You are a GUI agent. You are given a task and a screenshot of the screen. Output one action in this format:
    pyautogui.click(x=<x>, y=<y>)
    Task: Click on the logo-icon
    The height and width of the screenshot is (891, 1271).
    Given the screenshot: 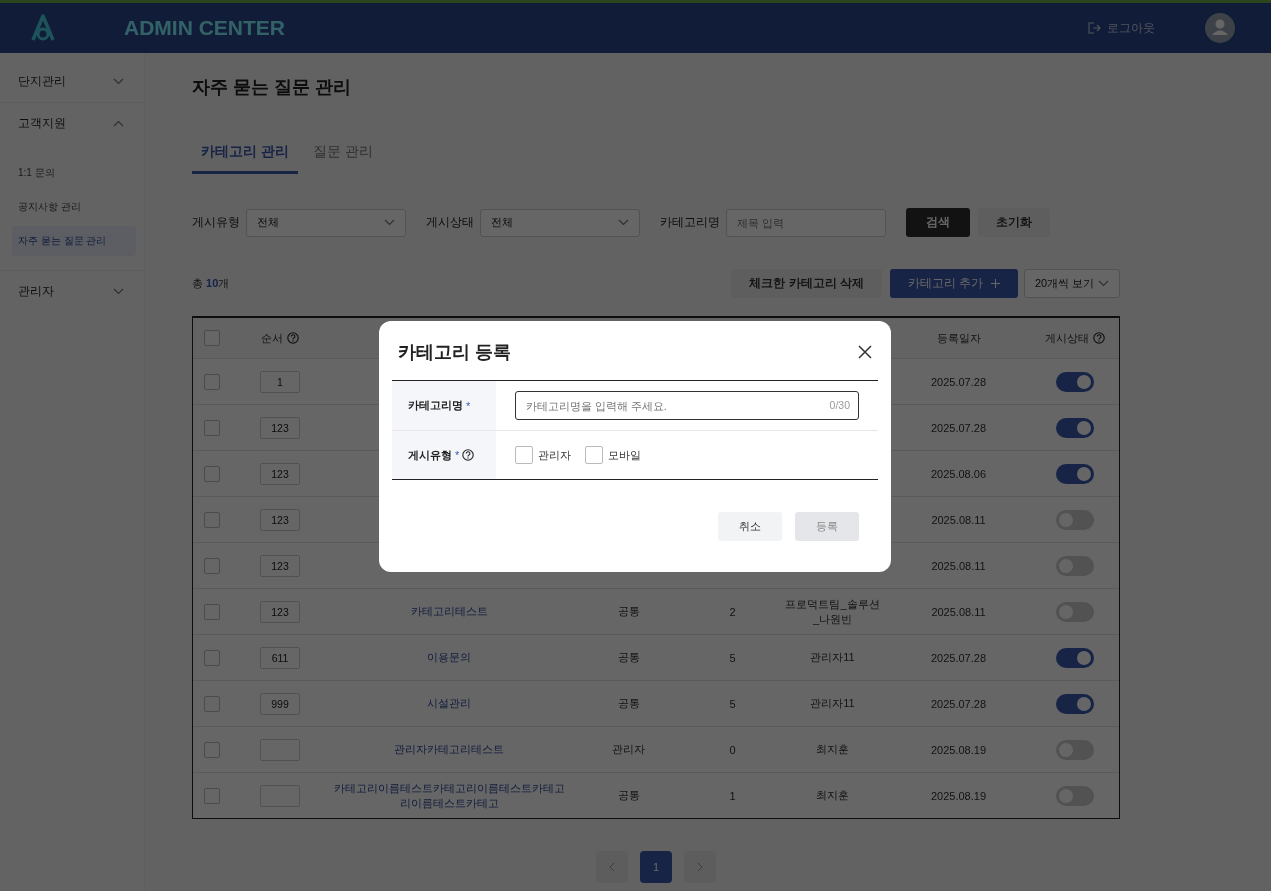 What is the action you would take?
    pyautogui.click(x=43, y=28)
    